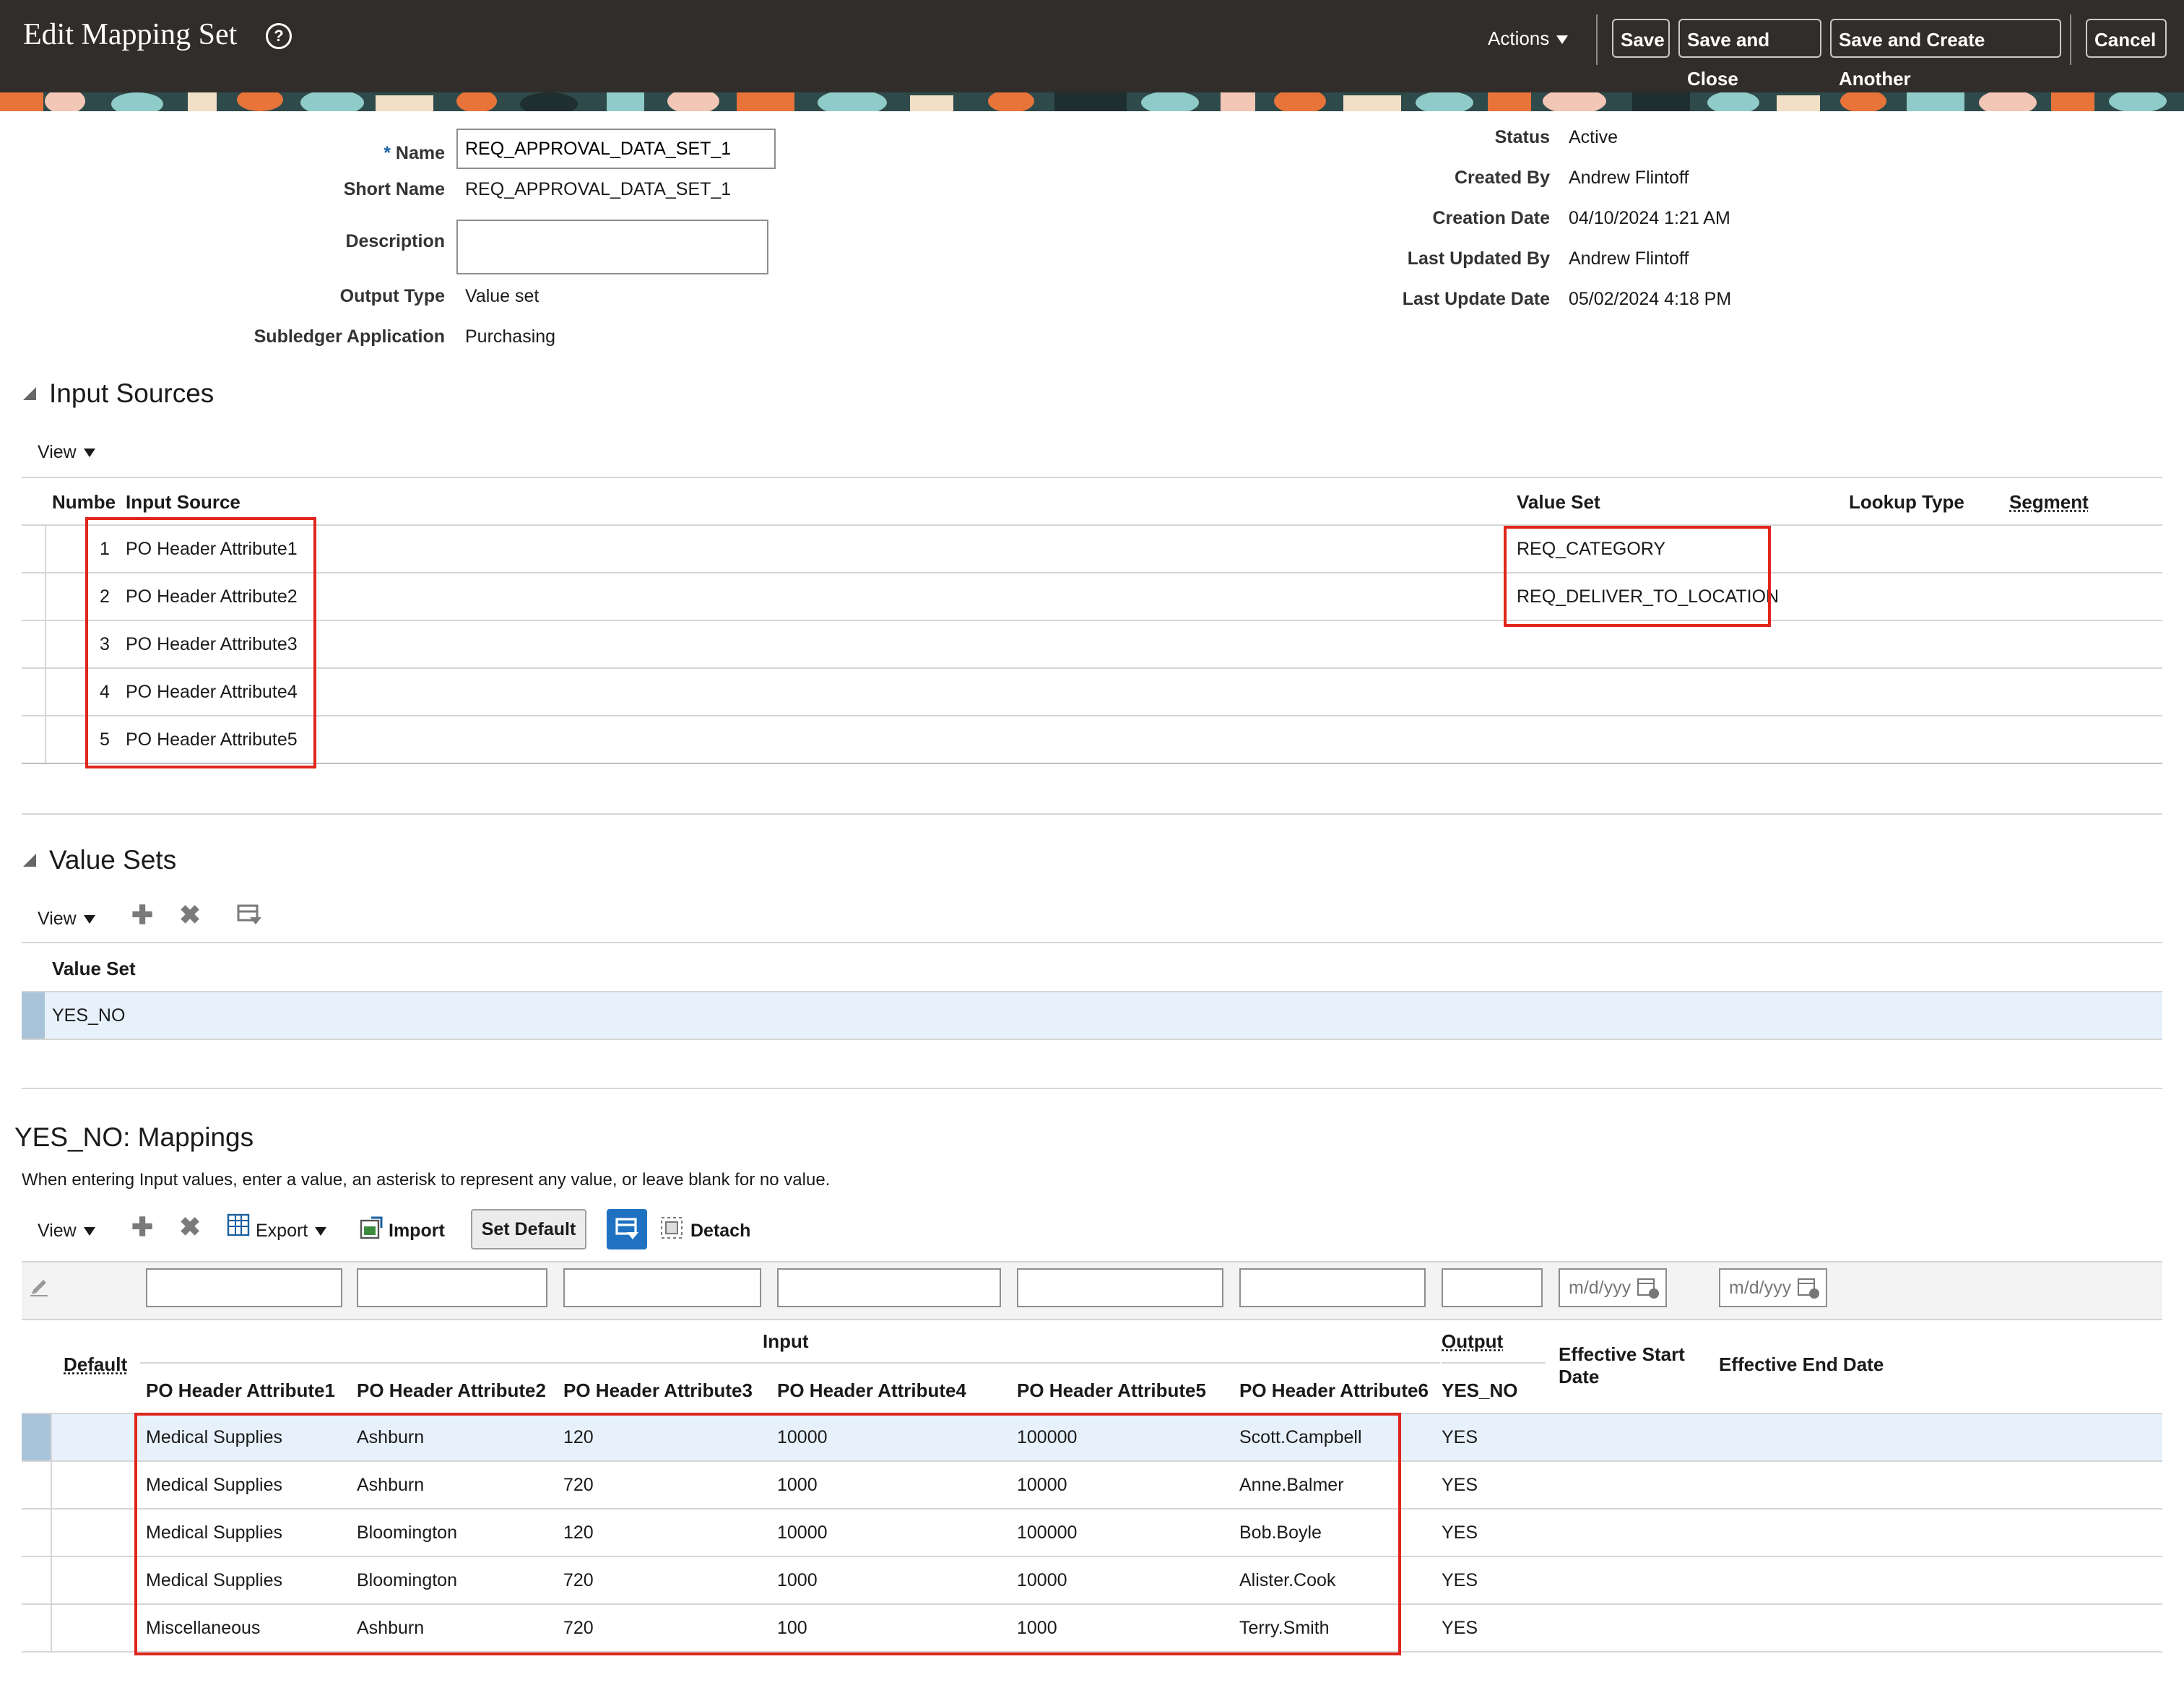 The image size is (2184, 1685). I want to click on value-sets-title: Value Sets, so click(113, 860).